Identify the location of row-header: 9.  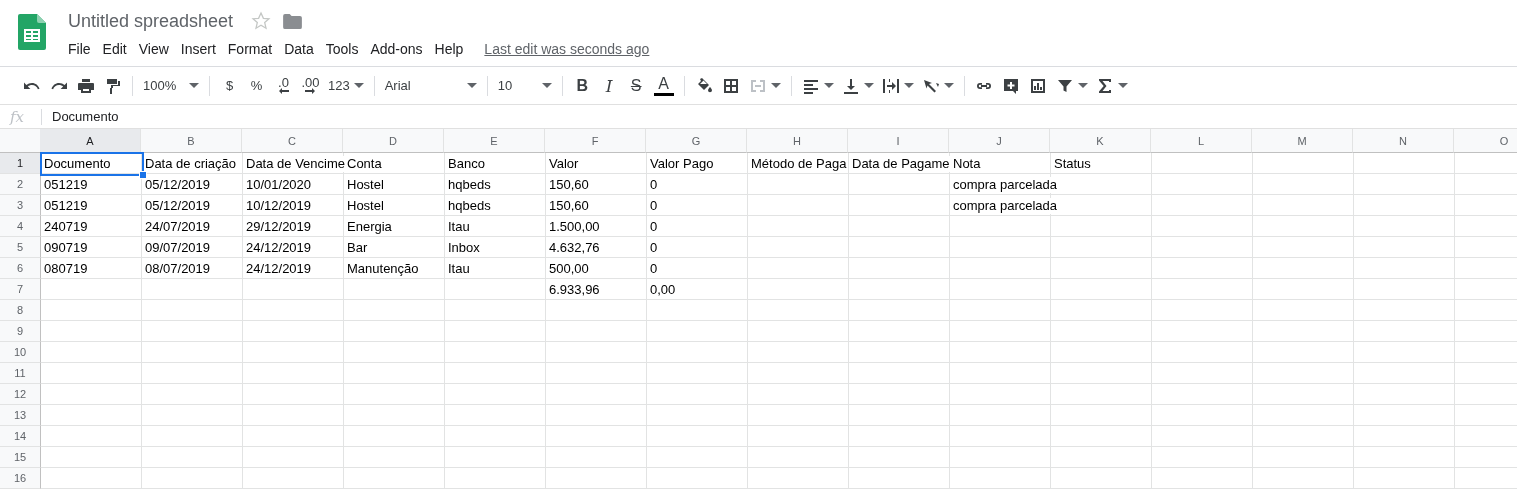
(20, 331).